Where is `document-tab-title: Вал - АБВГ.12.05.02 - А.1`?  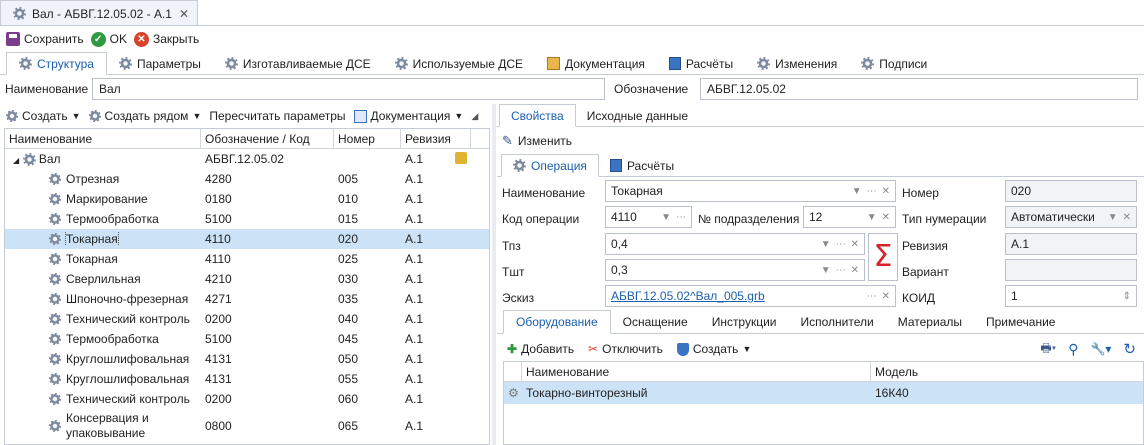
document-tab-title: Вал - АБВГ.12.05.02 - А.1 is located at coordinates (102, 13).